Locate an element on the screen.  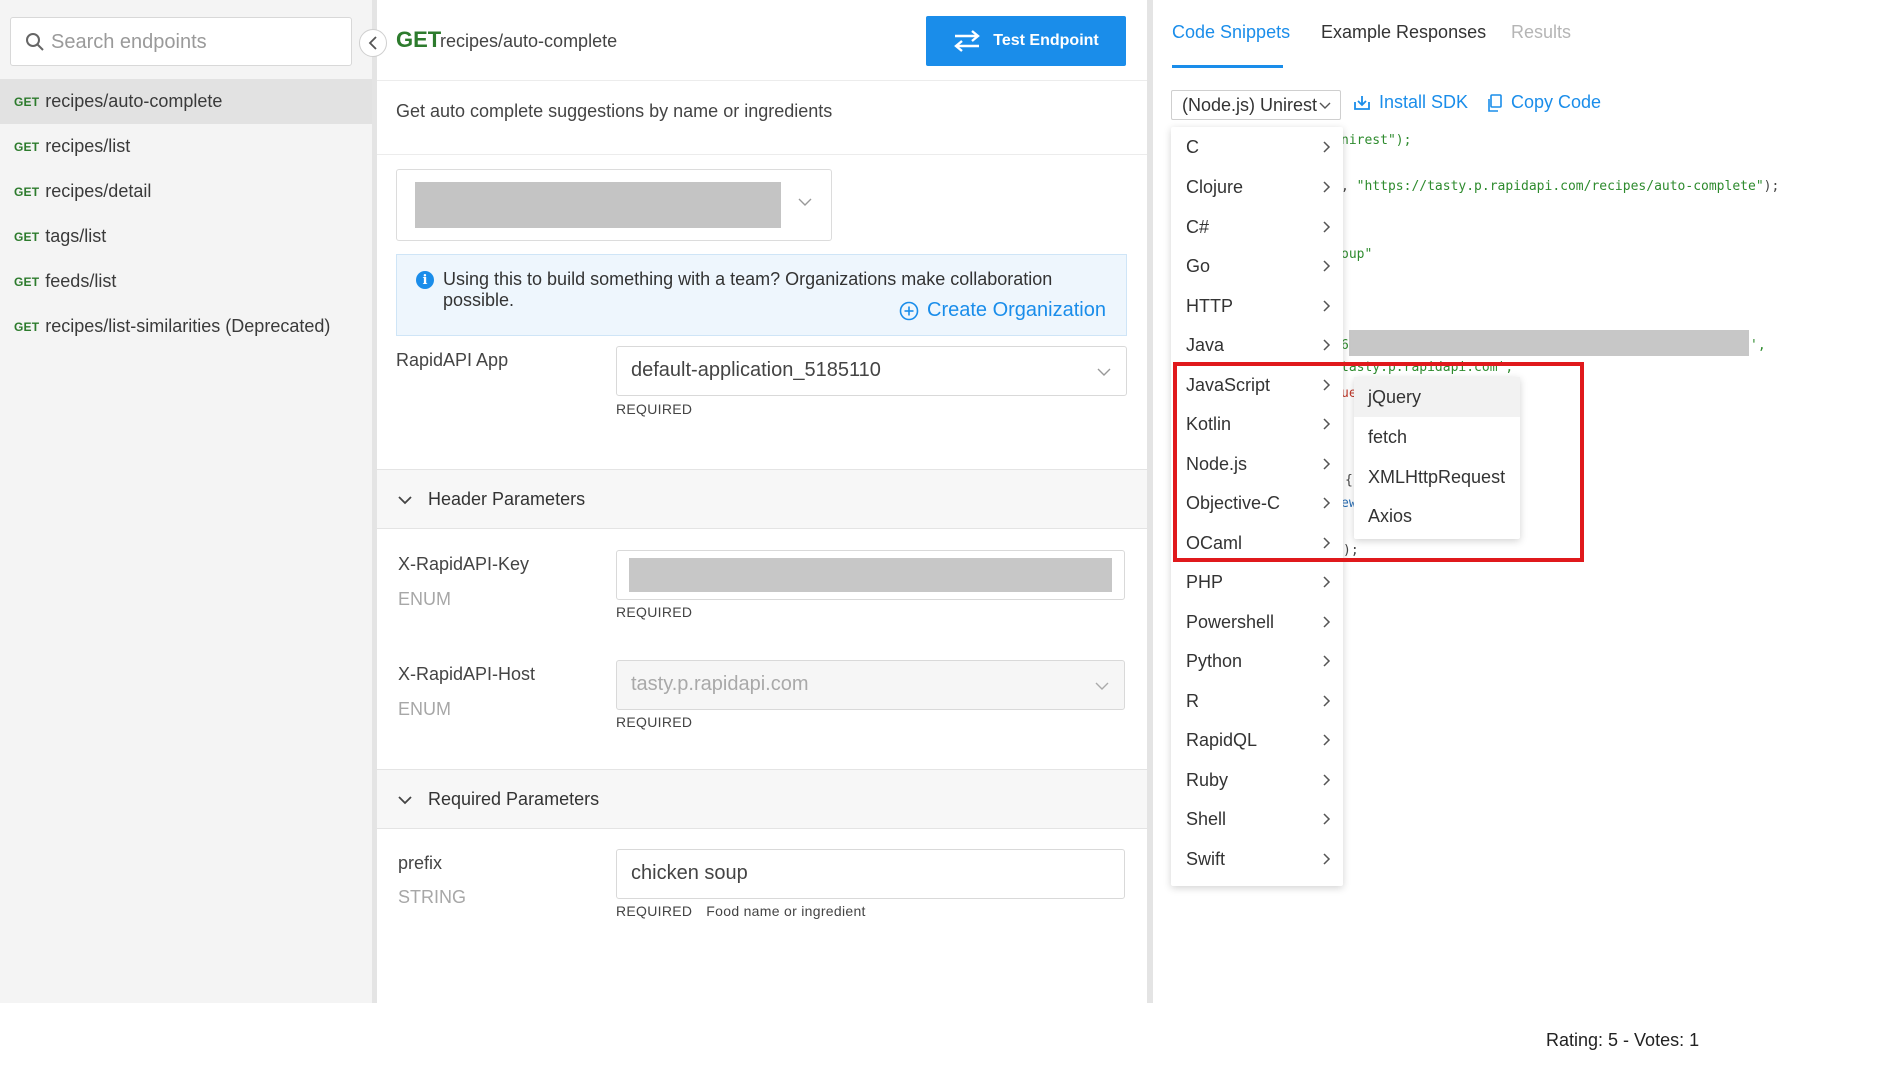
code-line: ); is located at coordinates (1351, 550).